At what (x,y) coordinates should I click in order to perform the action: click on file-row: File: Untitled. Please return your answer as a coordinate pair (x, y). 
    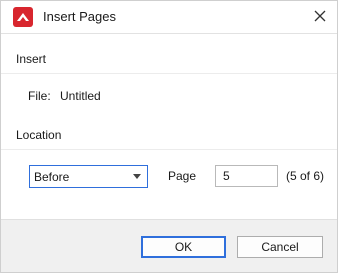
    Looking at the image, I should click on (64, 96).